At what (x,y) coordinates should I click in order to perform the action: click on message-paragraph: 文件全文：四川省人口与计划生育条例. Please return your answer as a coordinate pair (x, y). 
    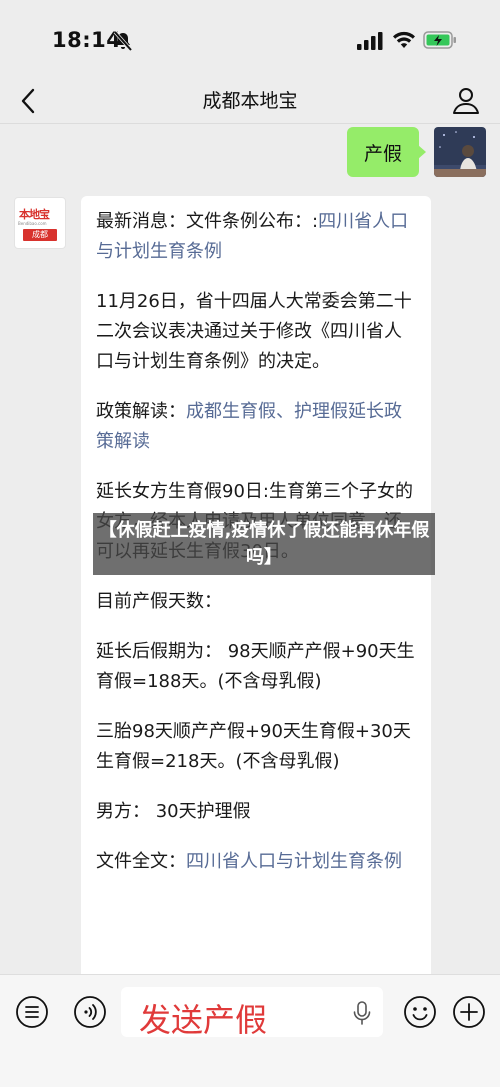
    Looking at the image, I should click on (249, 861).